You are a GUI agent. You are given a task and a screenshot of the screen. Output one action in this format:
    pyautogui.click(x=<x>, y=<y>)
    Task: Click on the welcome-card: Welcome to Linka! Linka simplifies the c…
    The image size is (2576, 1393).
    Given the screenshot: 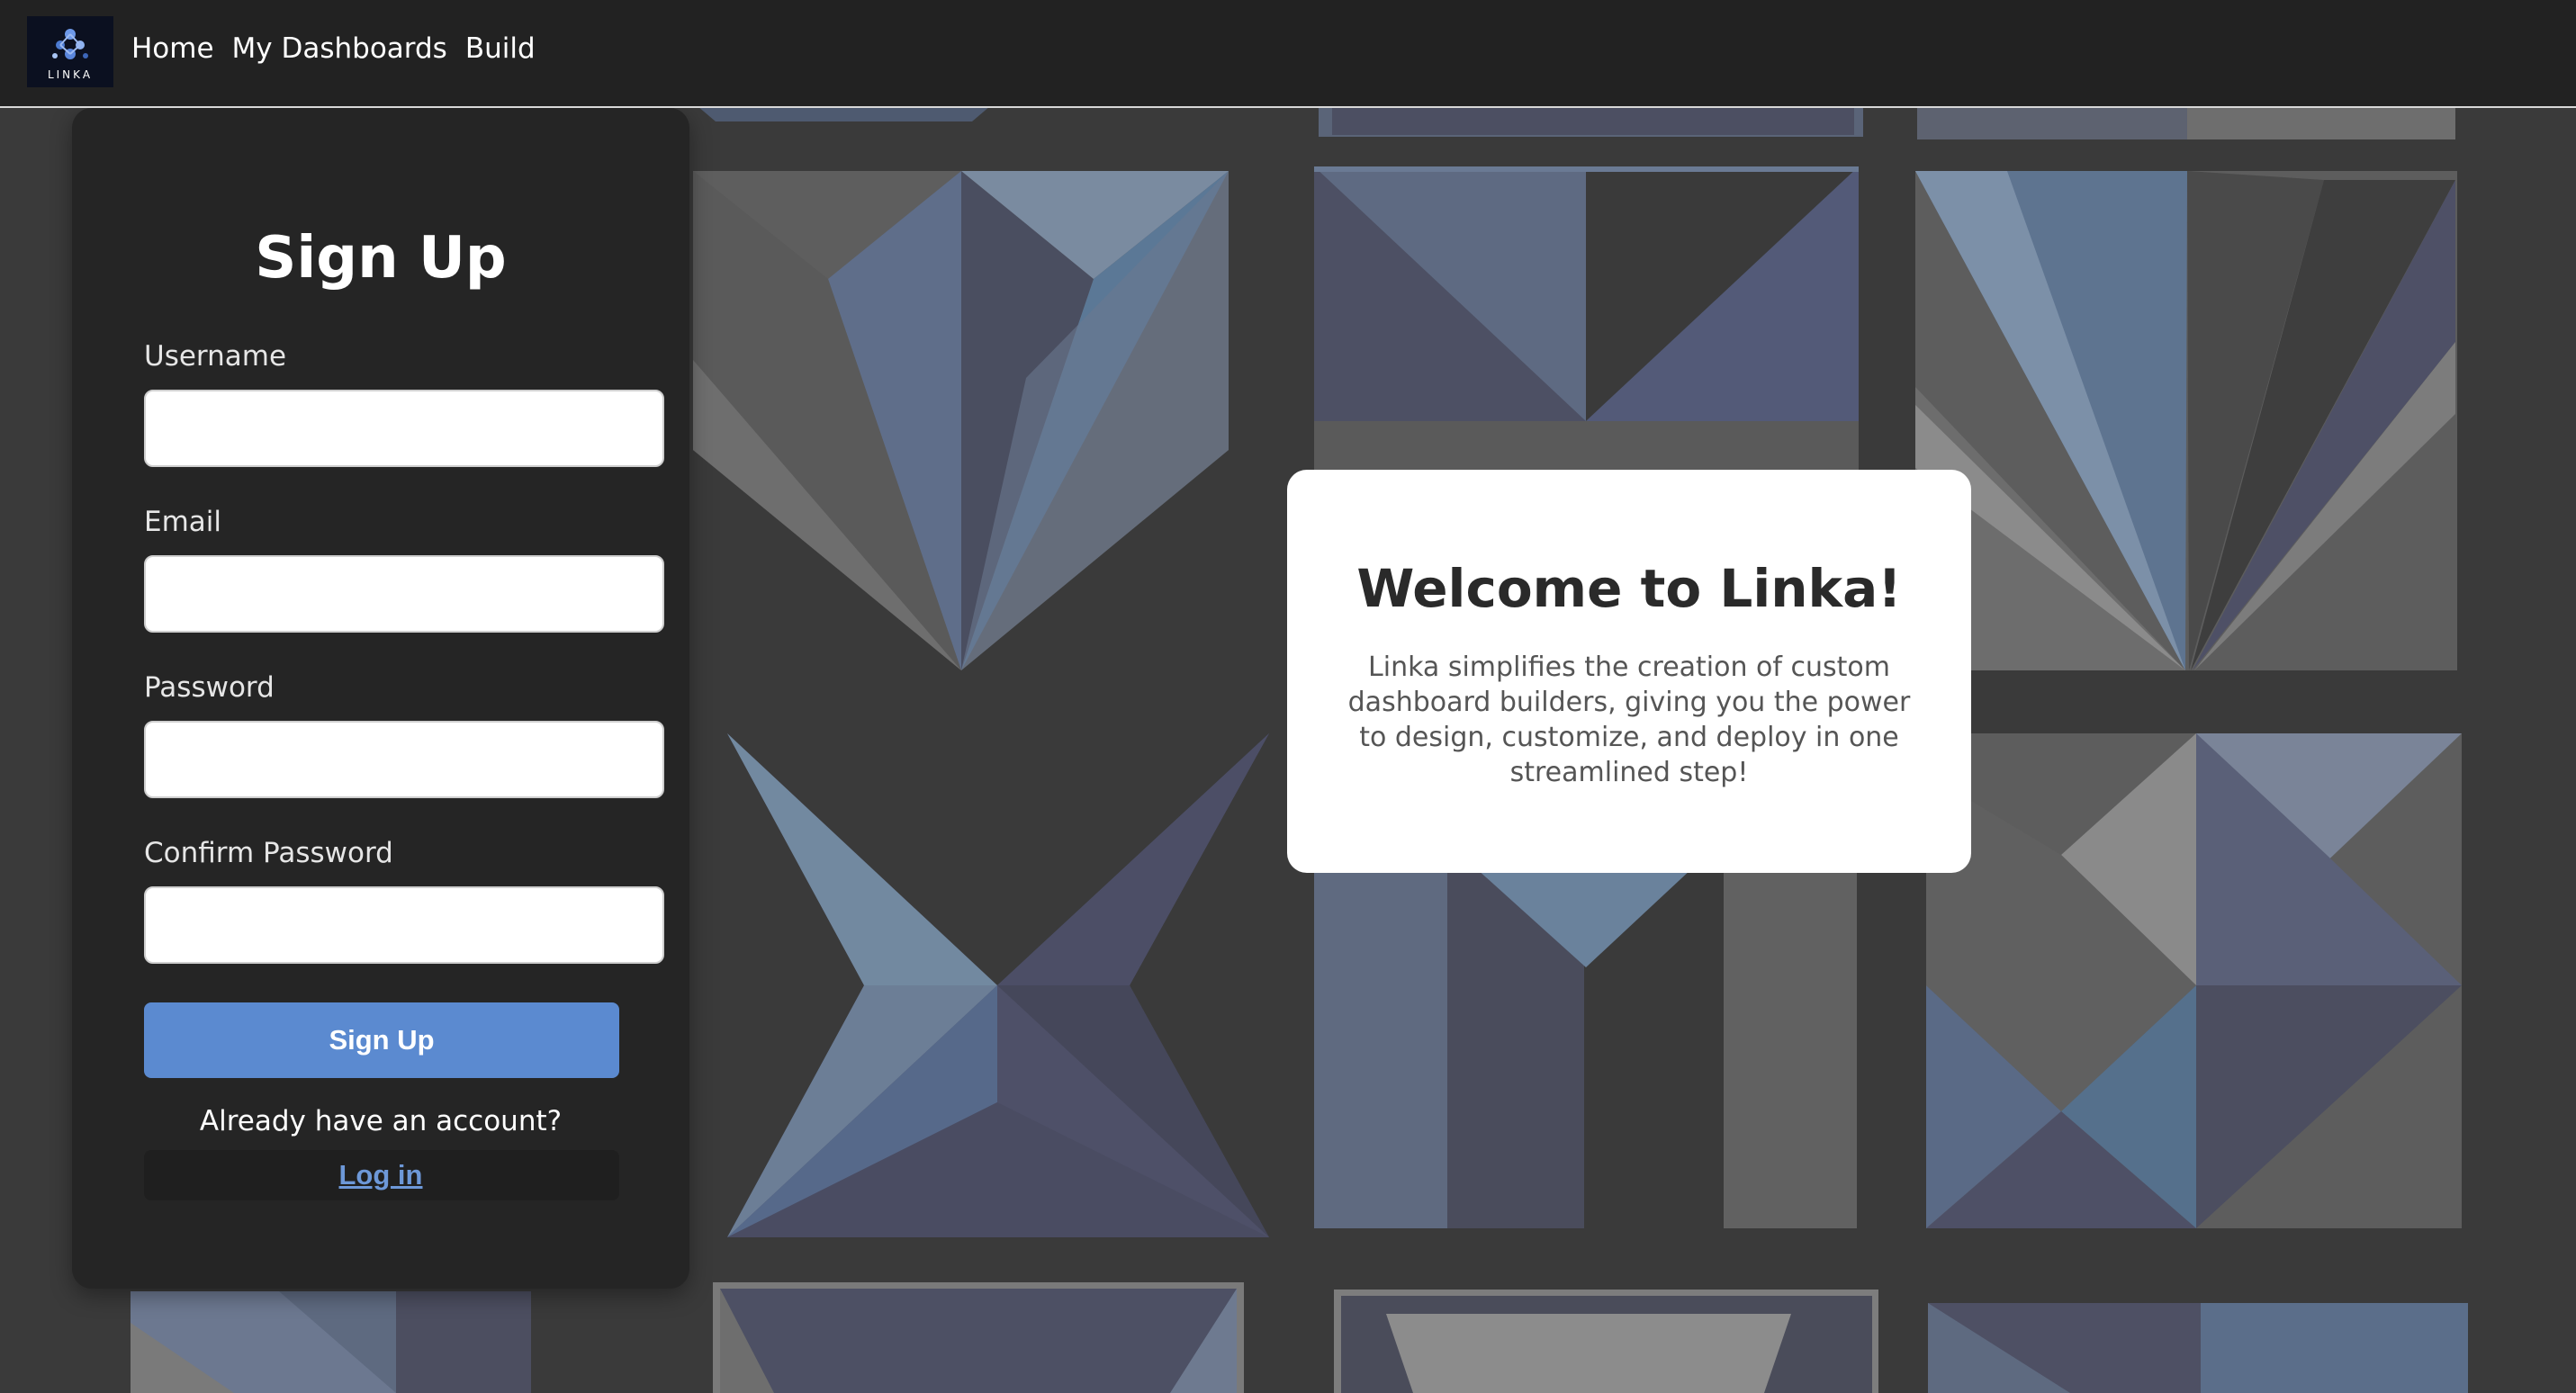 What is the action you would take?
    pyautogui.click(x=1629, y=671)
    